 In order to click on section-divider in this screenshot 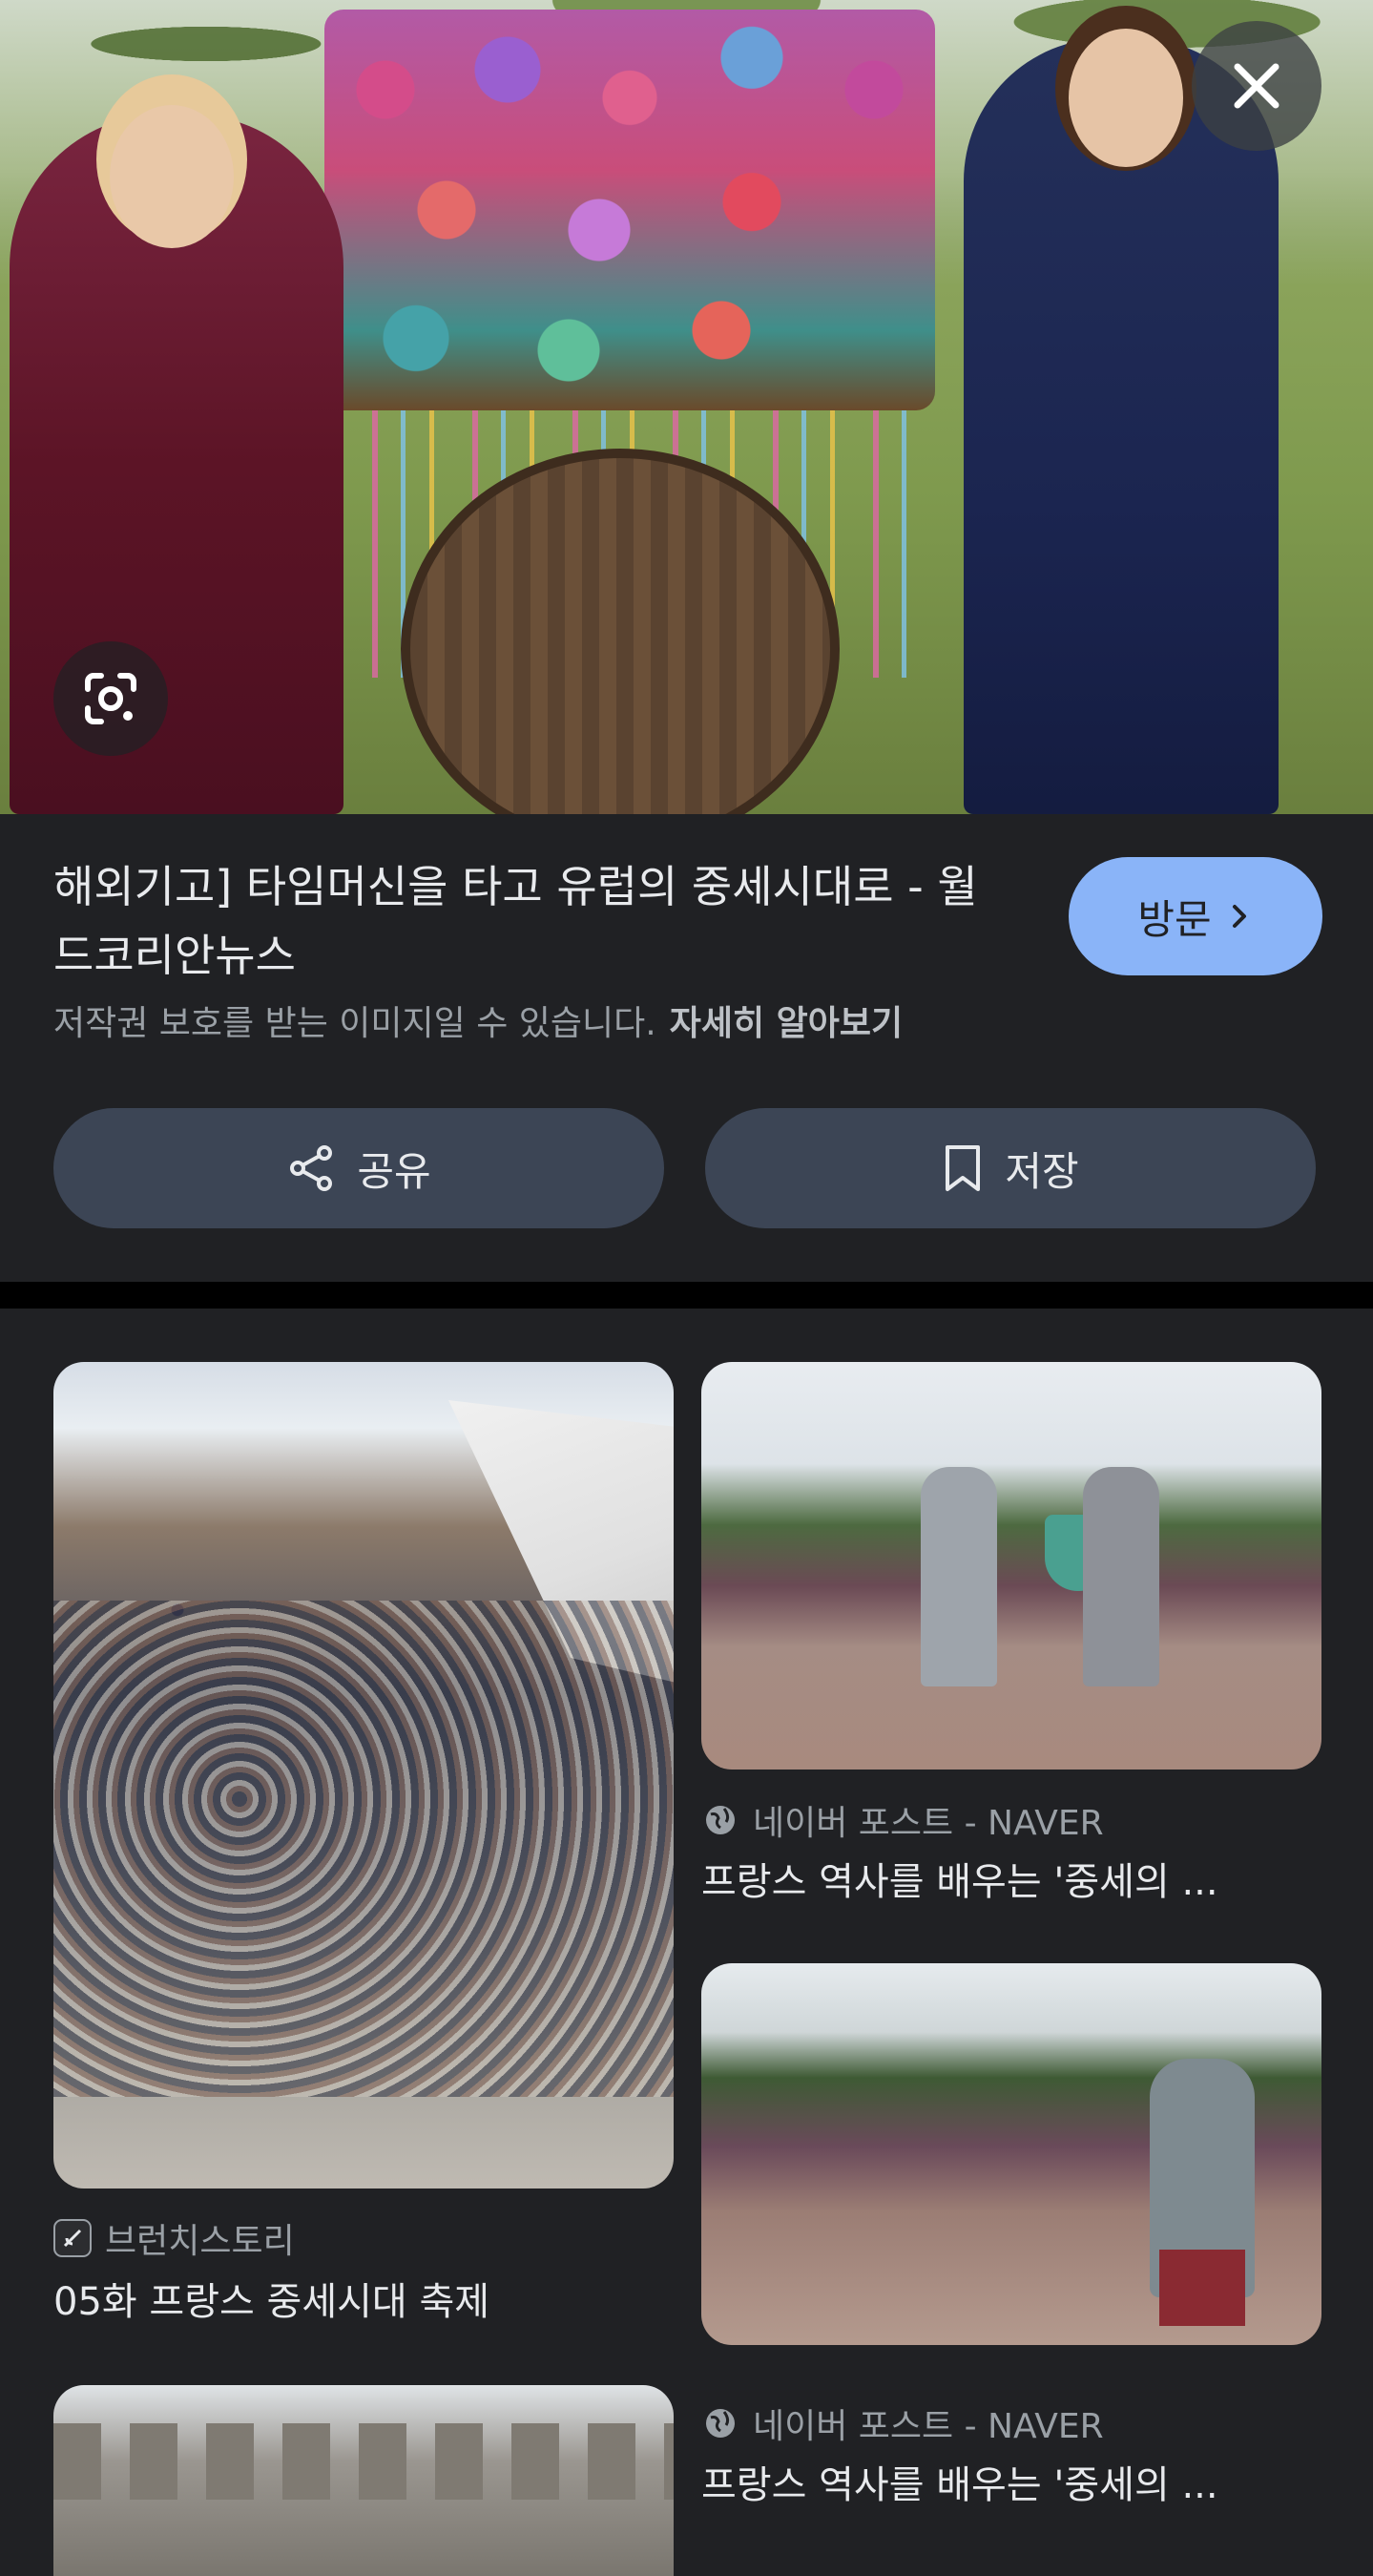, I will do `click(686, 1295)`.